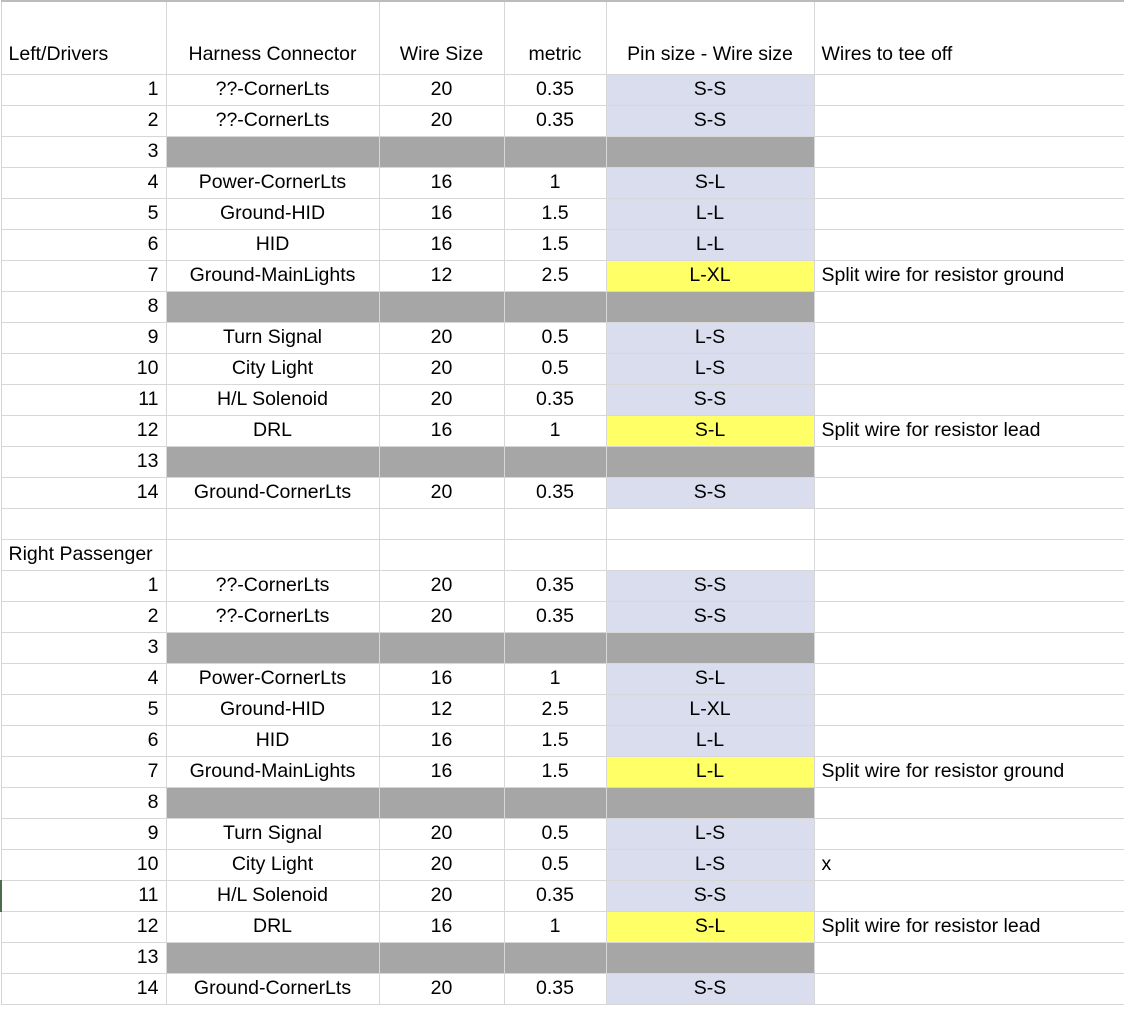 This screenshot has width=1124, height=1022. What do you see at coordinates (710, 307) in the screenshot?
I see `cell-pin-r8-blocked` at bounding box center [710, 307].